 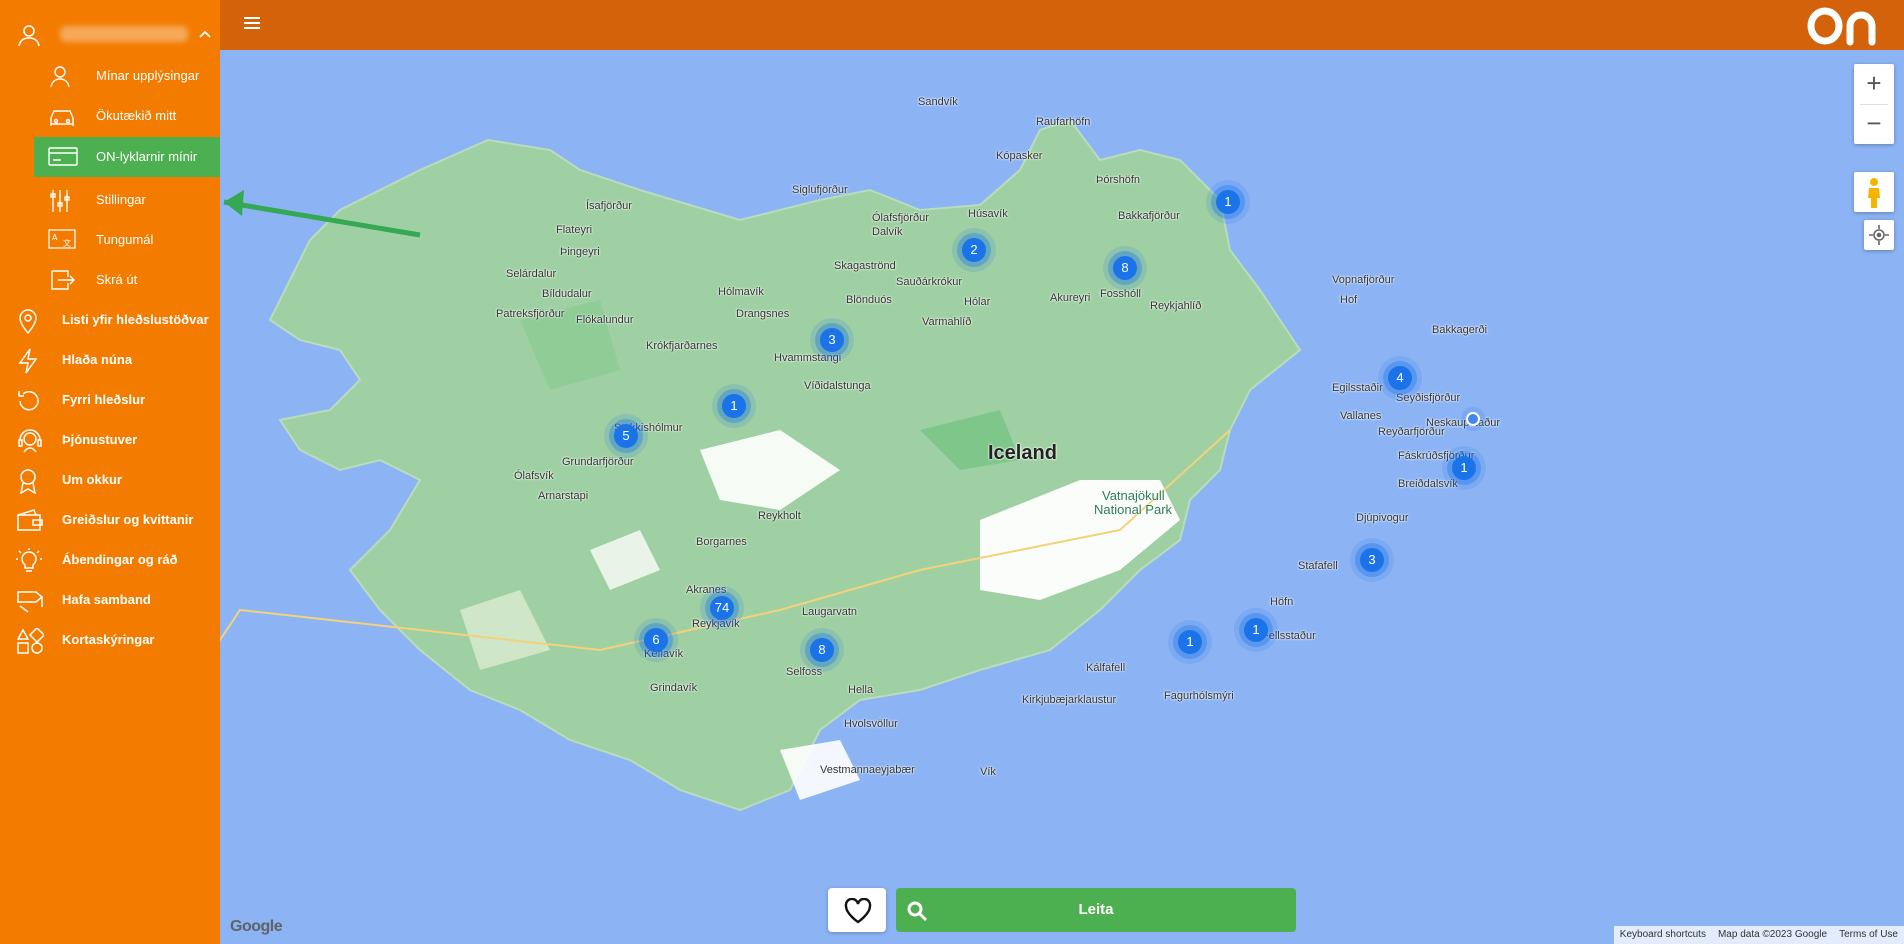 What do you see at coordinates (722, 608) in the screenshot?
I see `station-cluster: 74` at bounding box center [722, 608].